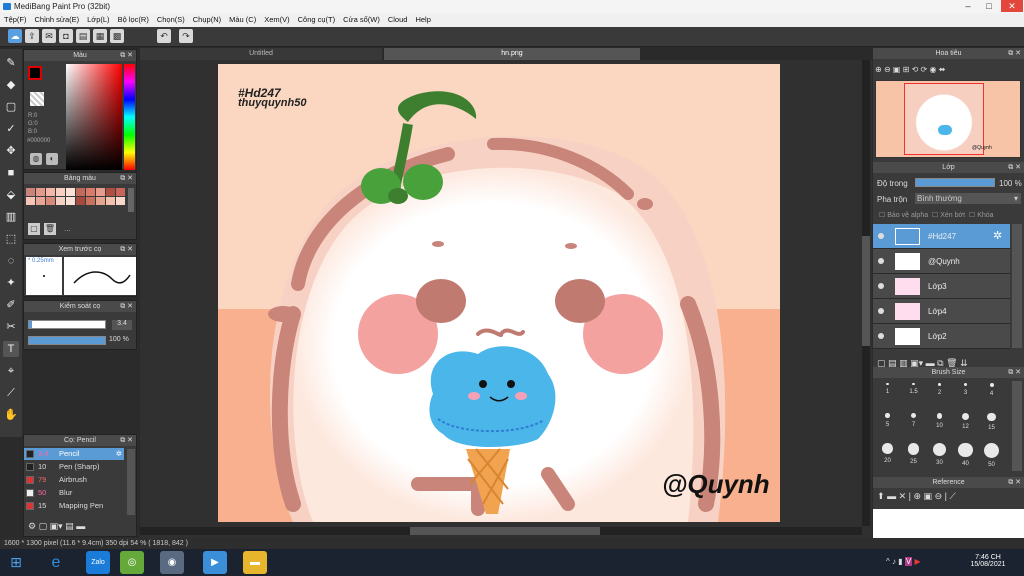  I want to click on volume-icon: ♪, so click(894, 561).